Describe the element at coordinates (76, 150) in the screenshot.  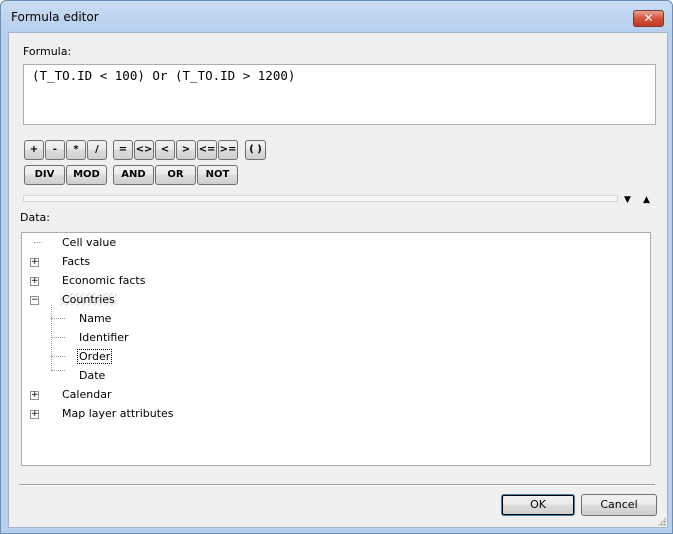
I see `multiply-operator-button: *` at that location.